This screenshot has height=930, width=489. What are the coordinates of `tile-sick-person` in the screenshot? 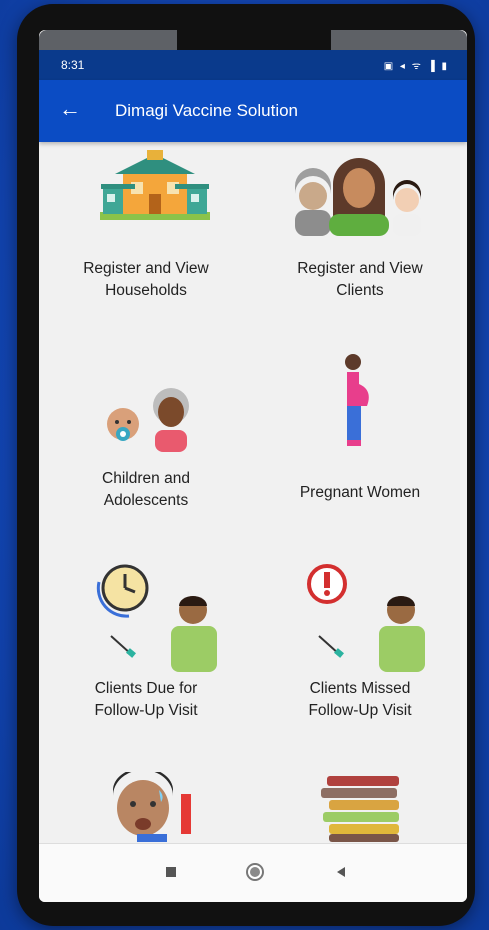 It's located at (146, 807).